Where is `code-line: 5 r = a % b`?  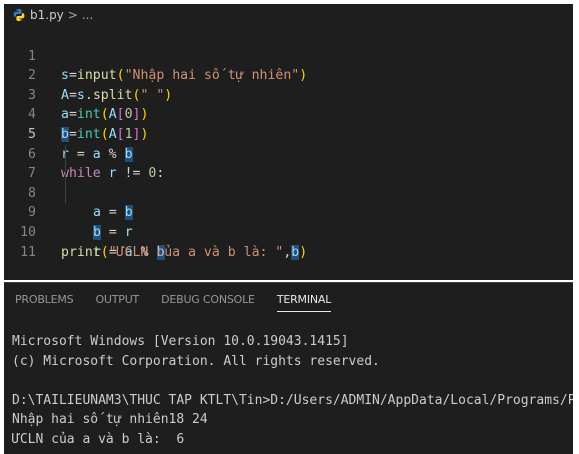
code-line: 5 r = a % b is located at coordinates (288, 133).